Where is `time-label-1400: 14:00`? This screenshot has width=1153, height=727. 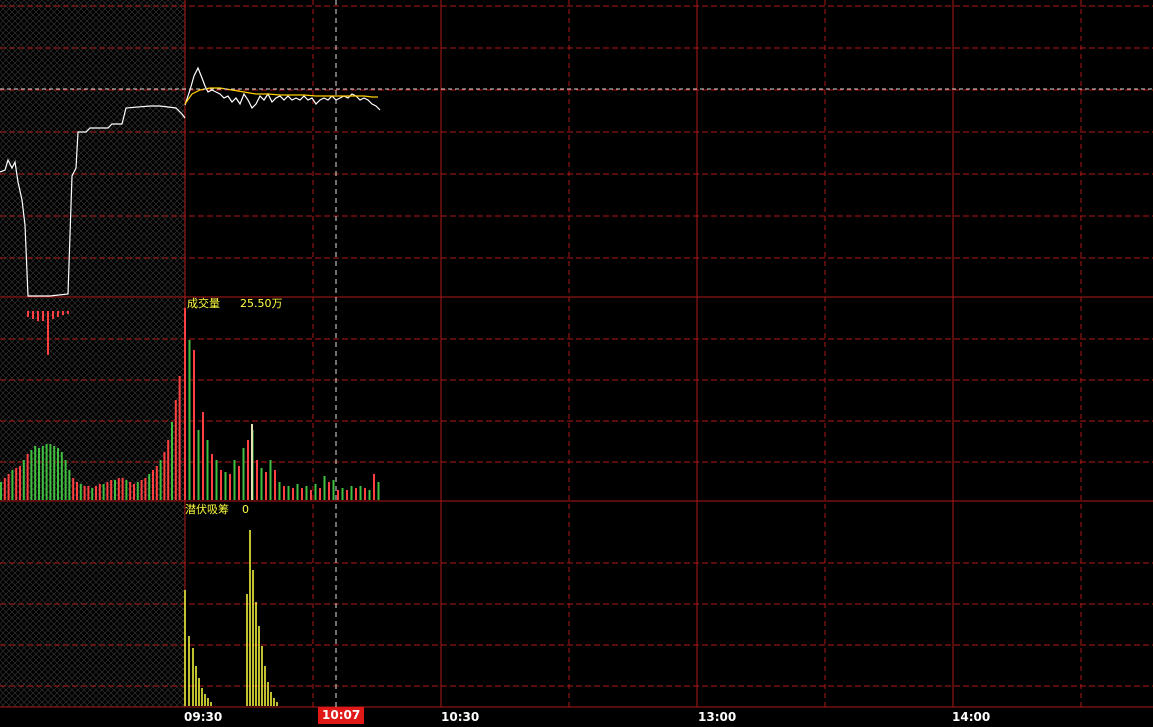 time-label-1400: 14:00 is located at coordinates (971, 717).